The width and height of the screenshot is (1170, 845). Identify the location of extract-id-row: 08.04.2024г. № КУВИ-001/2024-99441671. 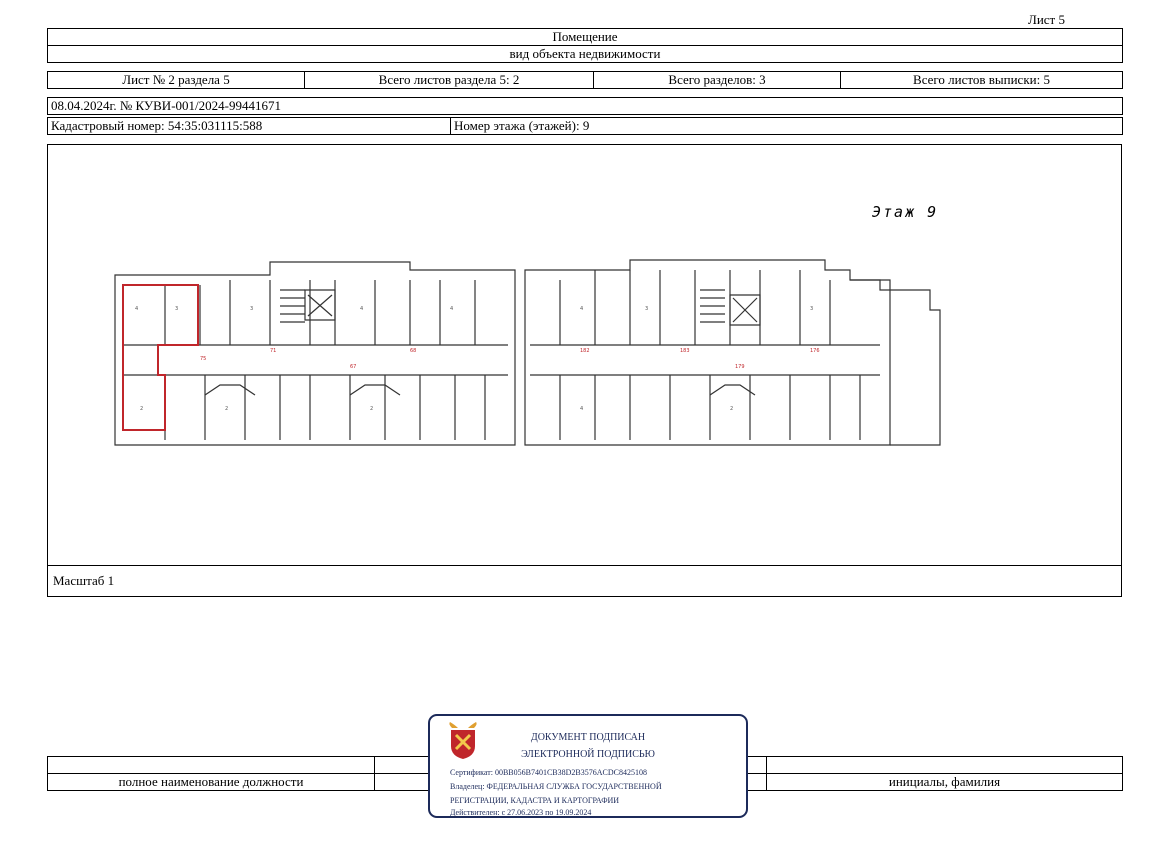
(585, 106).